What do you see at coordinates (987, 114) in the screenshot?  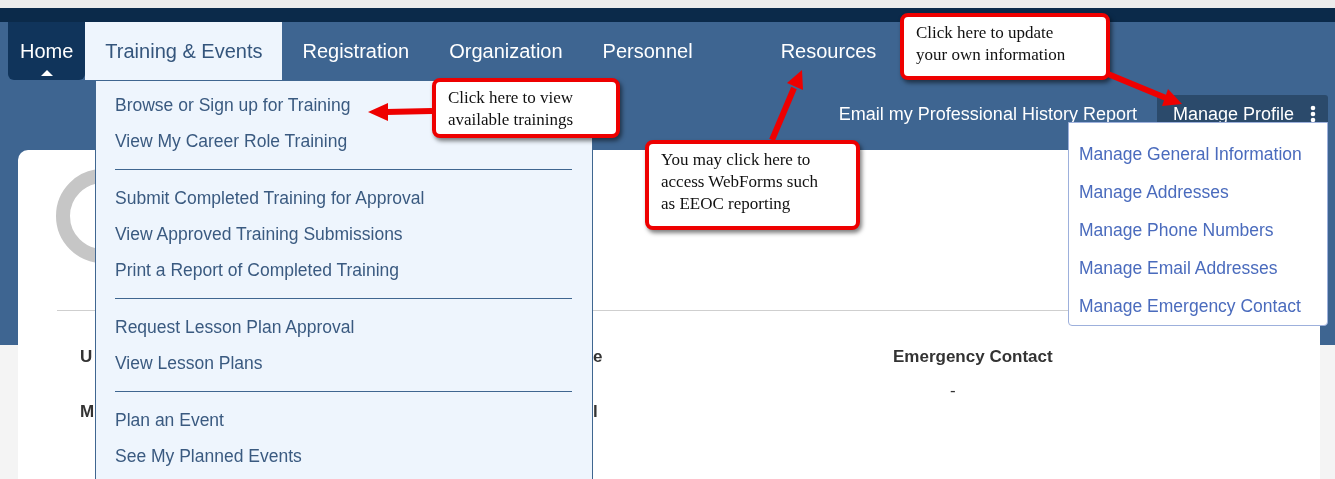 I see `report-link: Email my Professional History Report` at bounding box center [987, 114].